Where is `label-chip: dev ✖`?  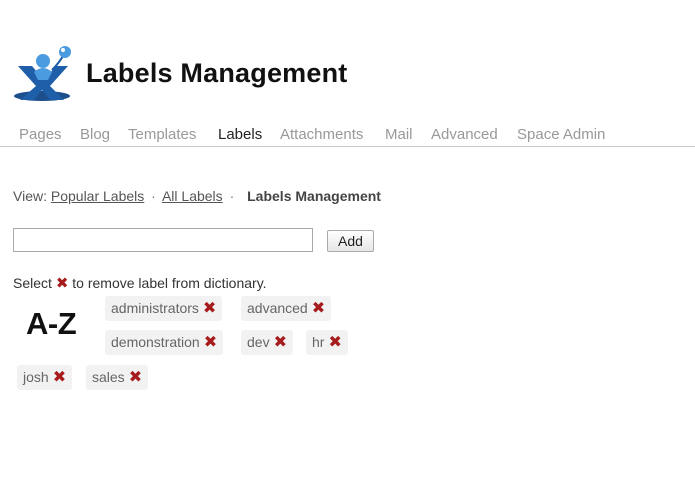
label-chip: dev ✖ is located at coordinates (267, 342).